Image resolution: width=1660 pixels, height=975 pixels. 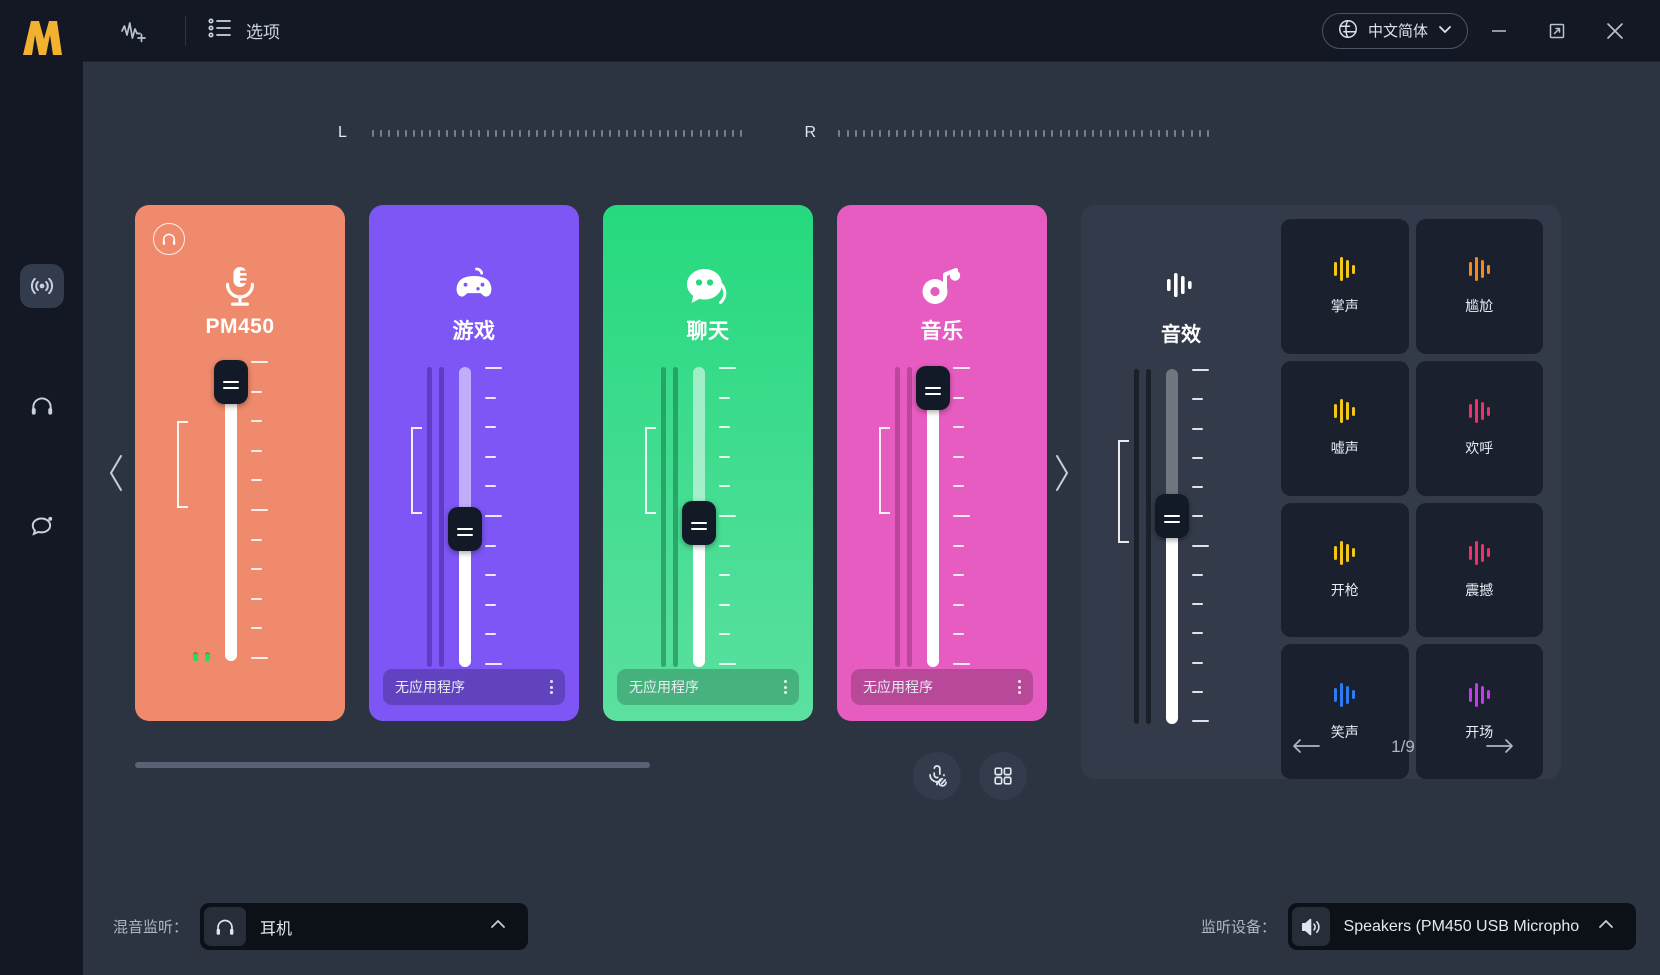 What do you see at coordinates (41, 487) in the screenshot?
I see `left-rail` at bounding box center [41, 487].